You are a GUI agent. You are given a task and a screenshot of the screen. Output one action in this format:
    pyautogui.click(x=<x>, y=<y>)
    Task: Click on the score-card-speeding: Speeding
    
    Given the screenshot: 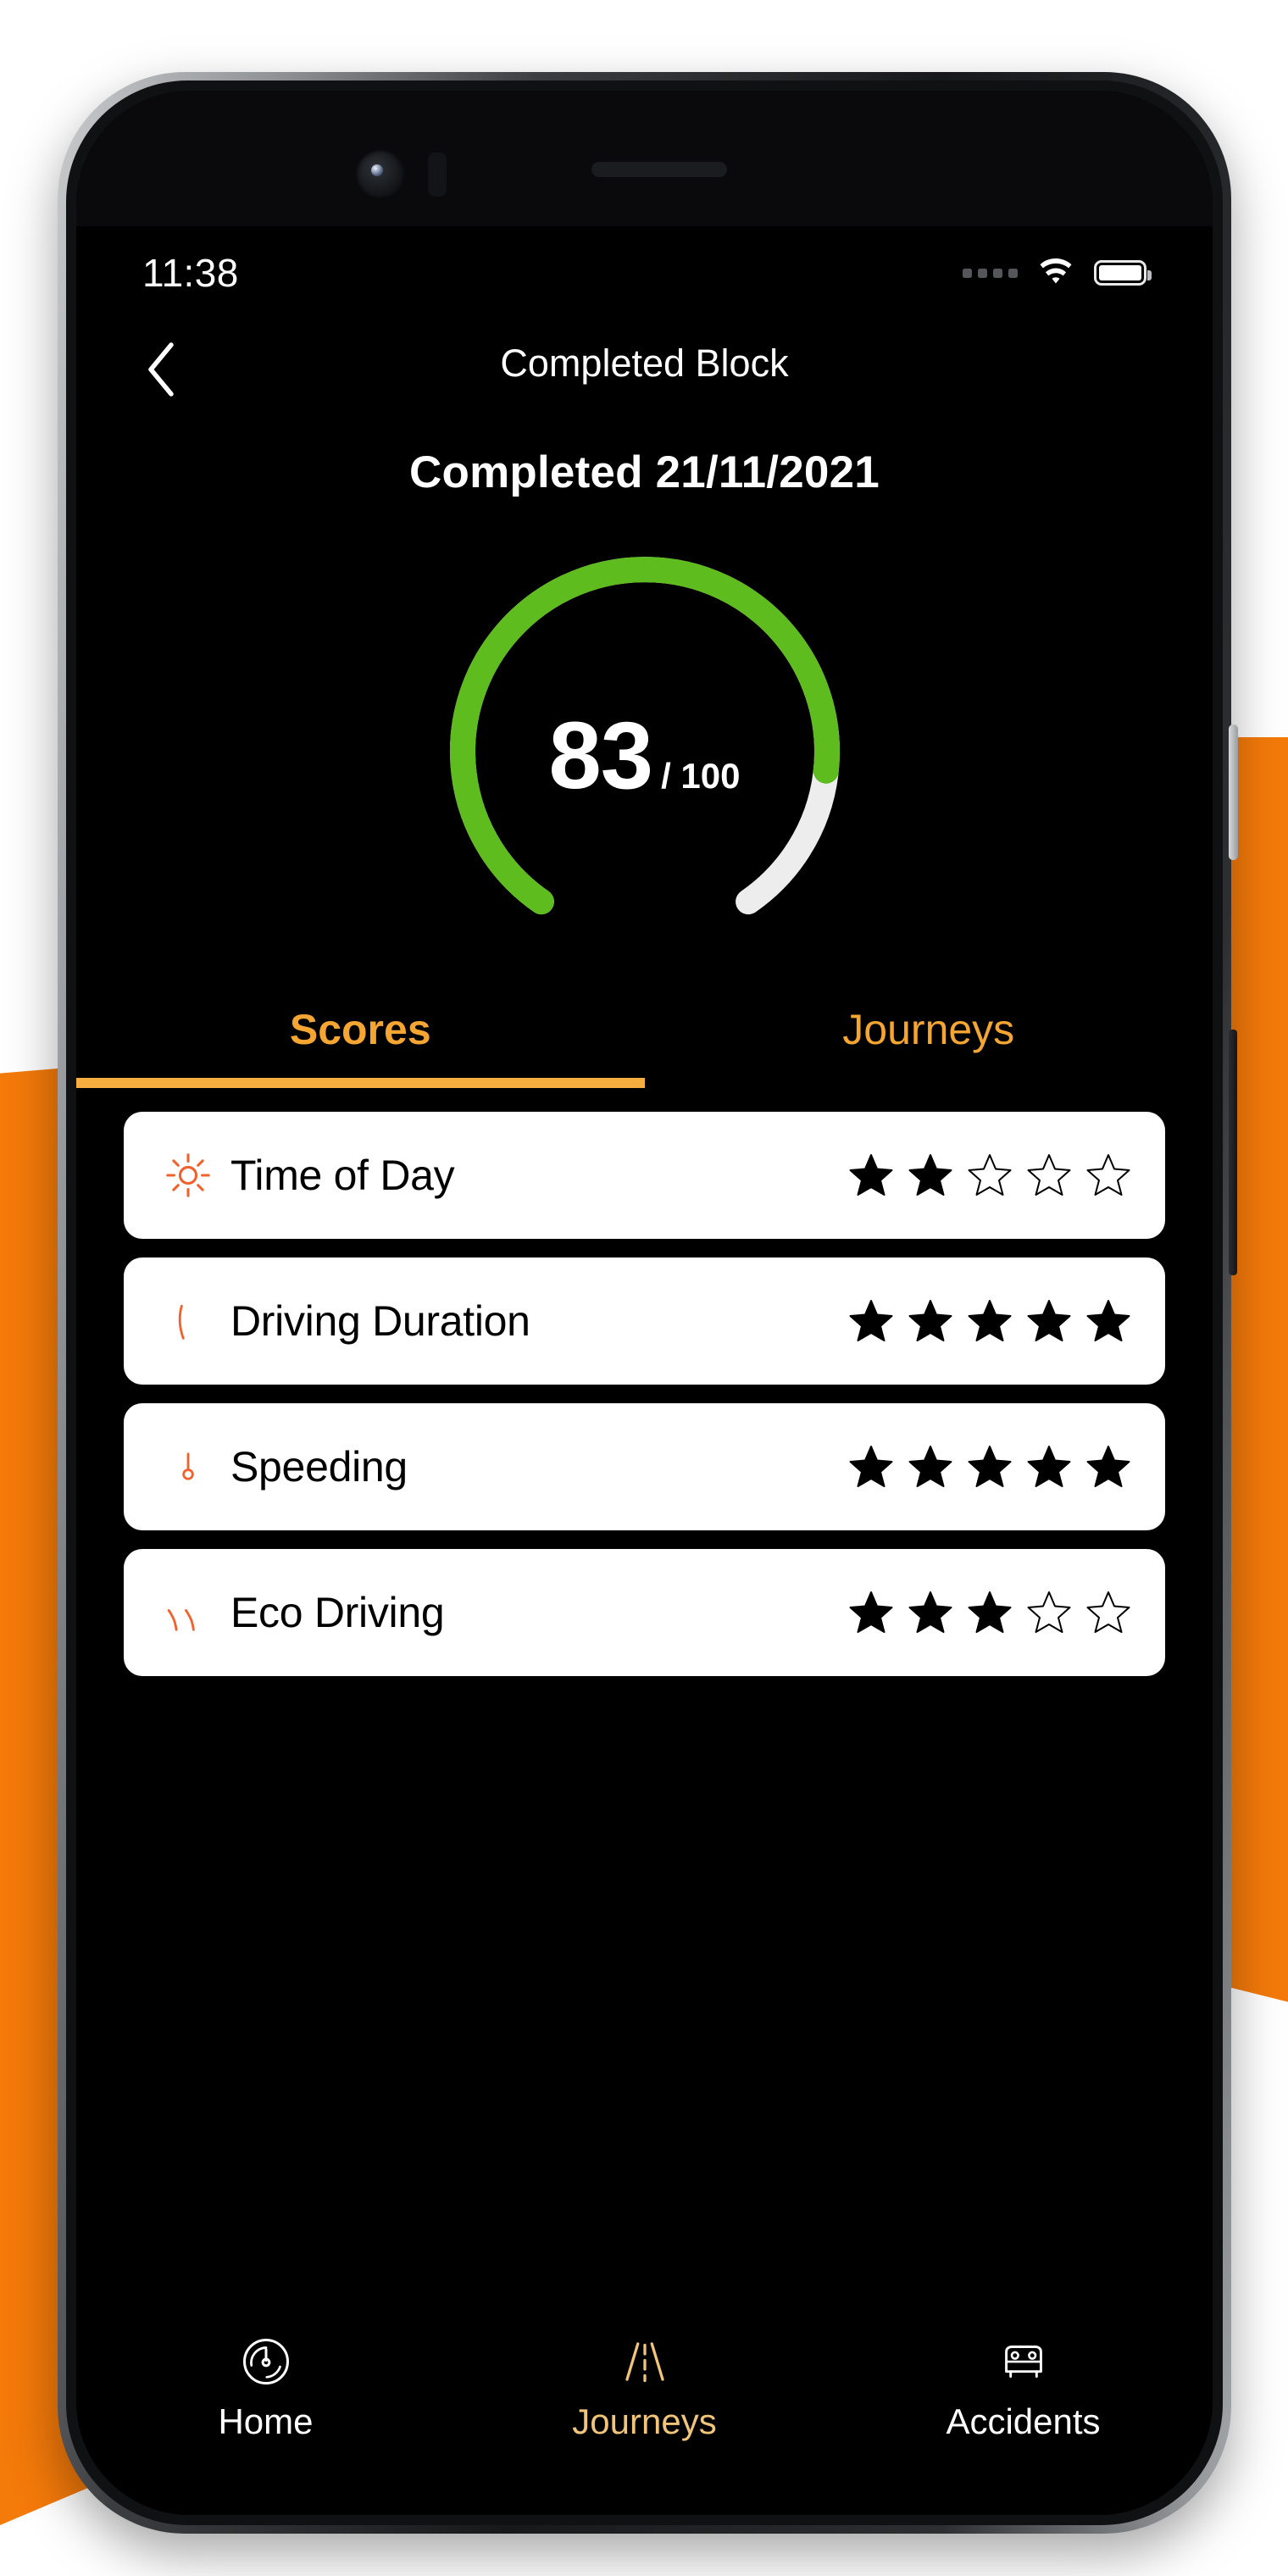 What is the action you would take?
    pyautogui.click(x=644, y=1466)
    